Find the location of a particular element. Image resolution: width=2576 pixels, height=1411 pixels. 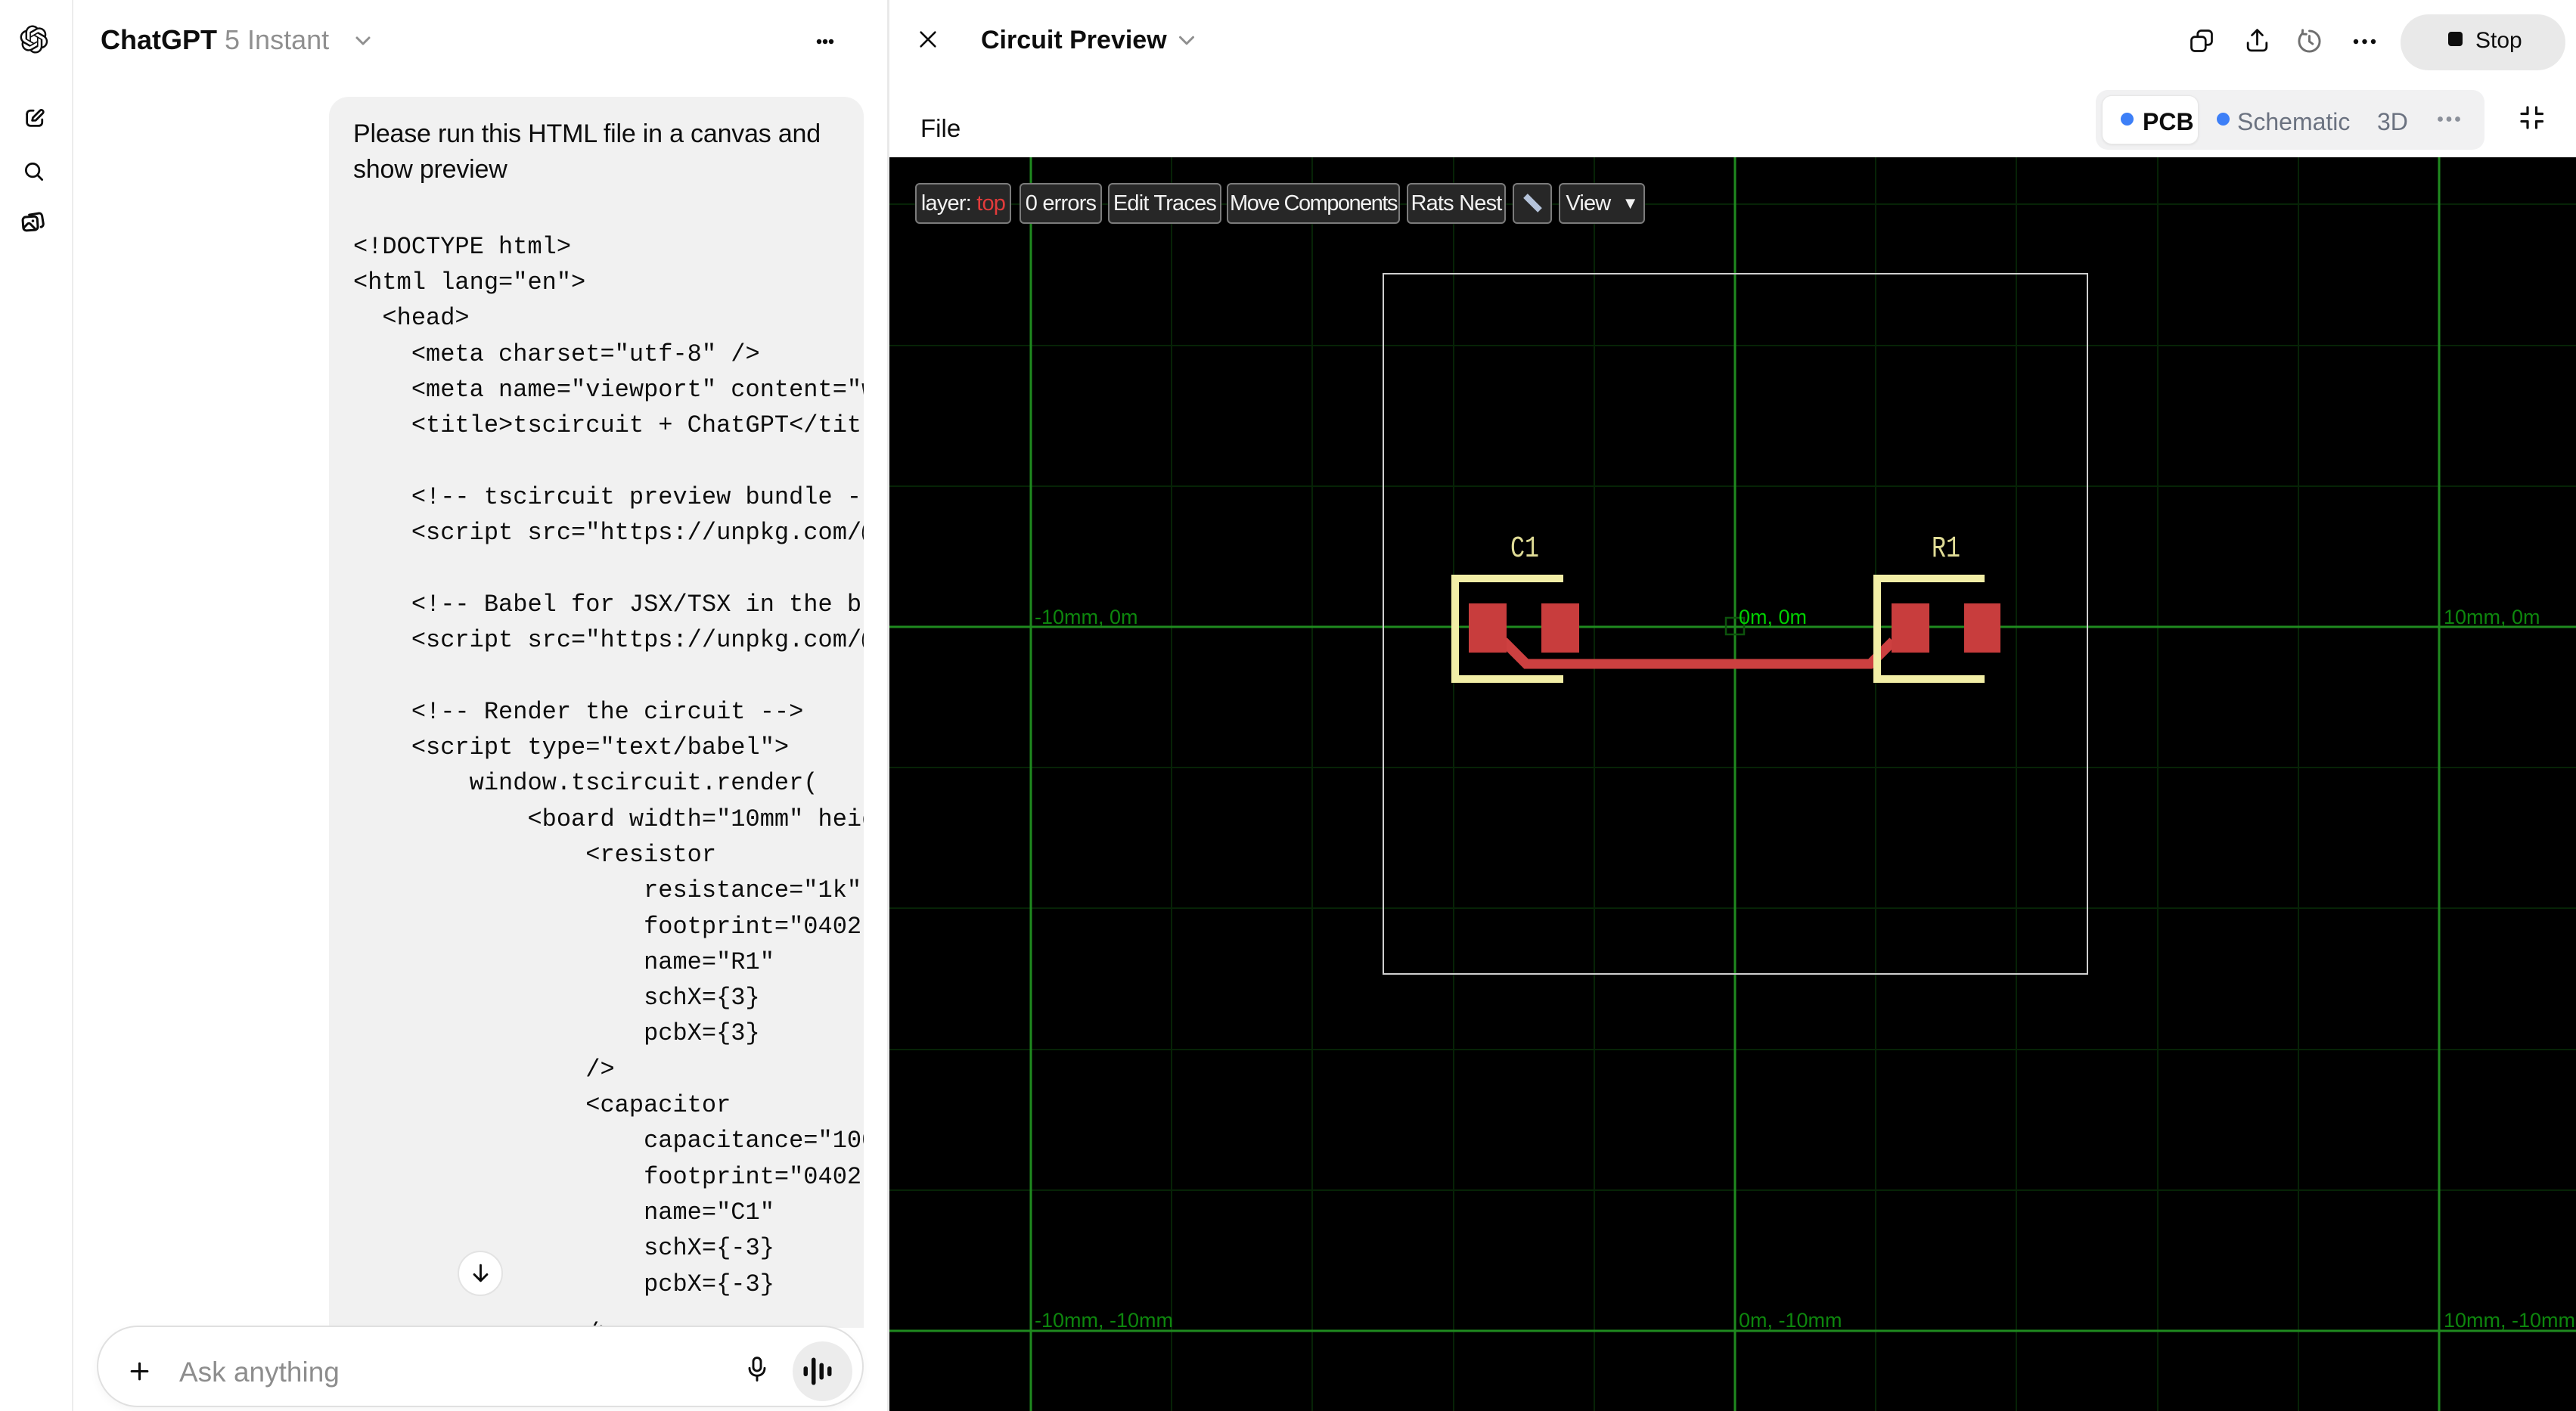

svg-text: 0m, 0m is located at coordinates (1773, 617).